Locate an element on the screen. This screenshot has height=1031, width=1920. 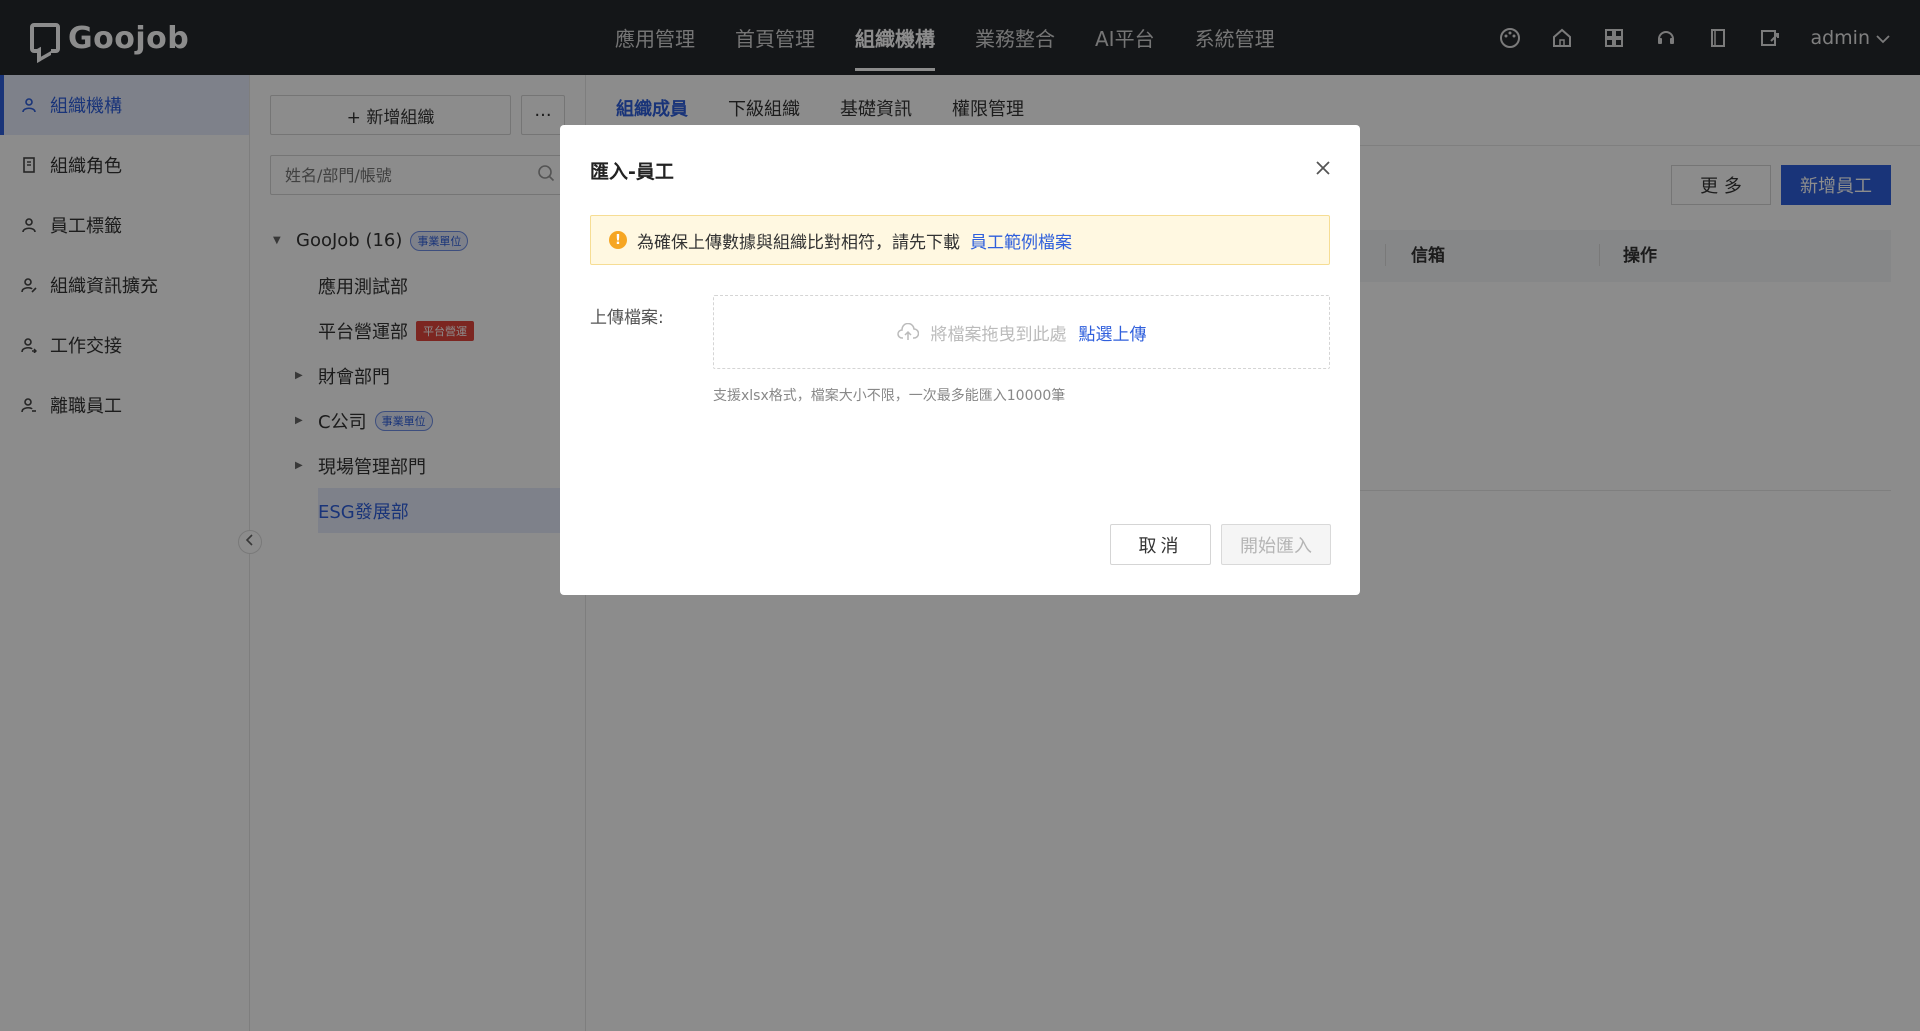
close-icon is located at coordinates (1323, 168).